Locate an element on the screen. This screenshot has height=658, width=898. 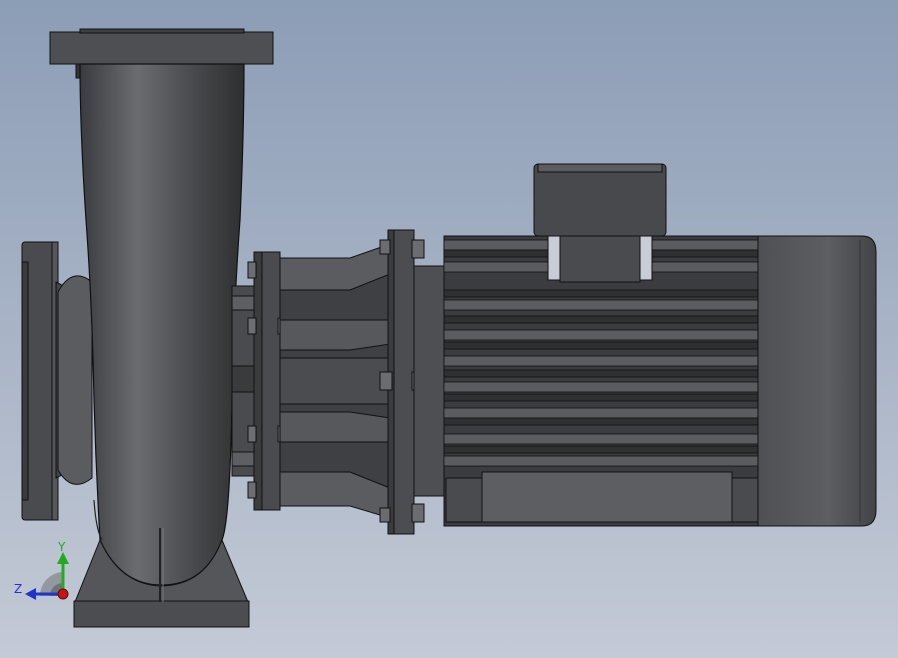
triad-origin is located at coordinates (63, 594).